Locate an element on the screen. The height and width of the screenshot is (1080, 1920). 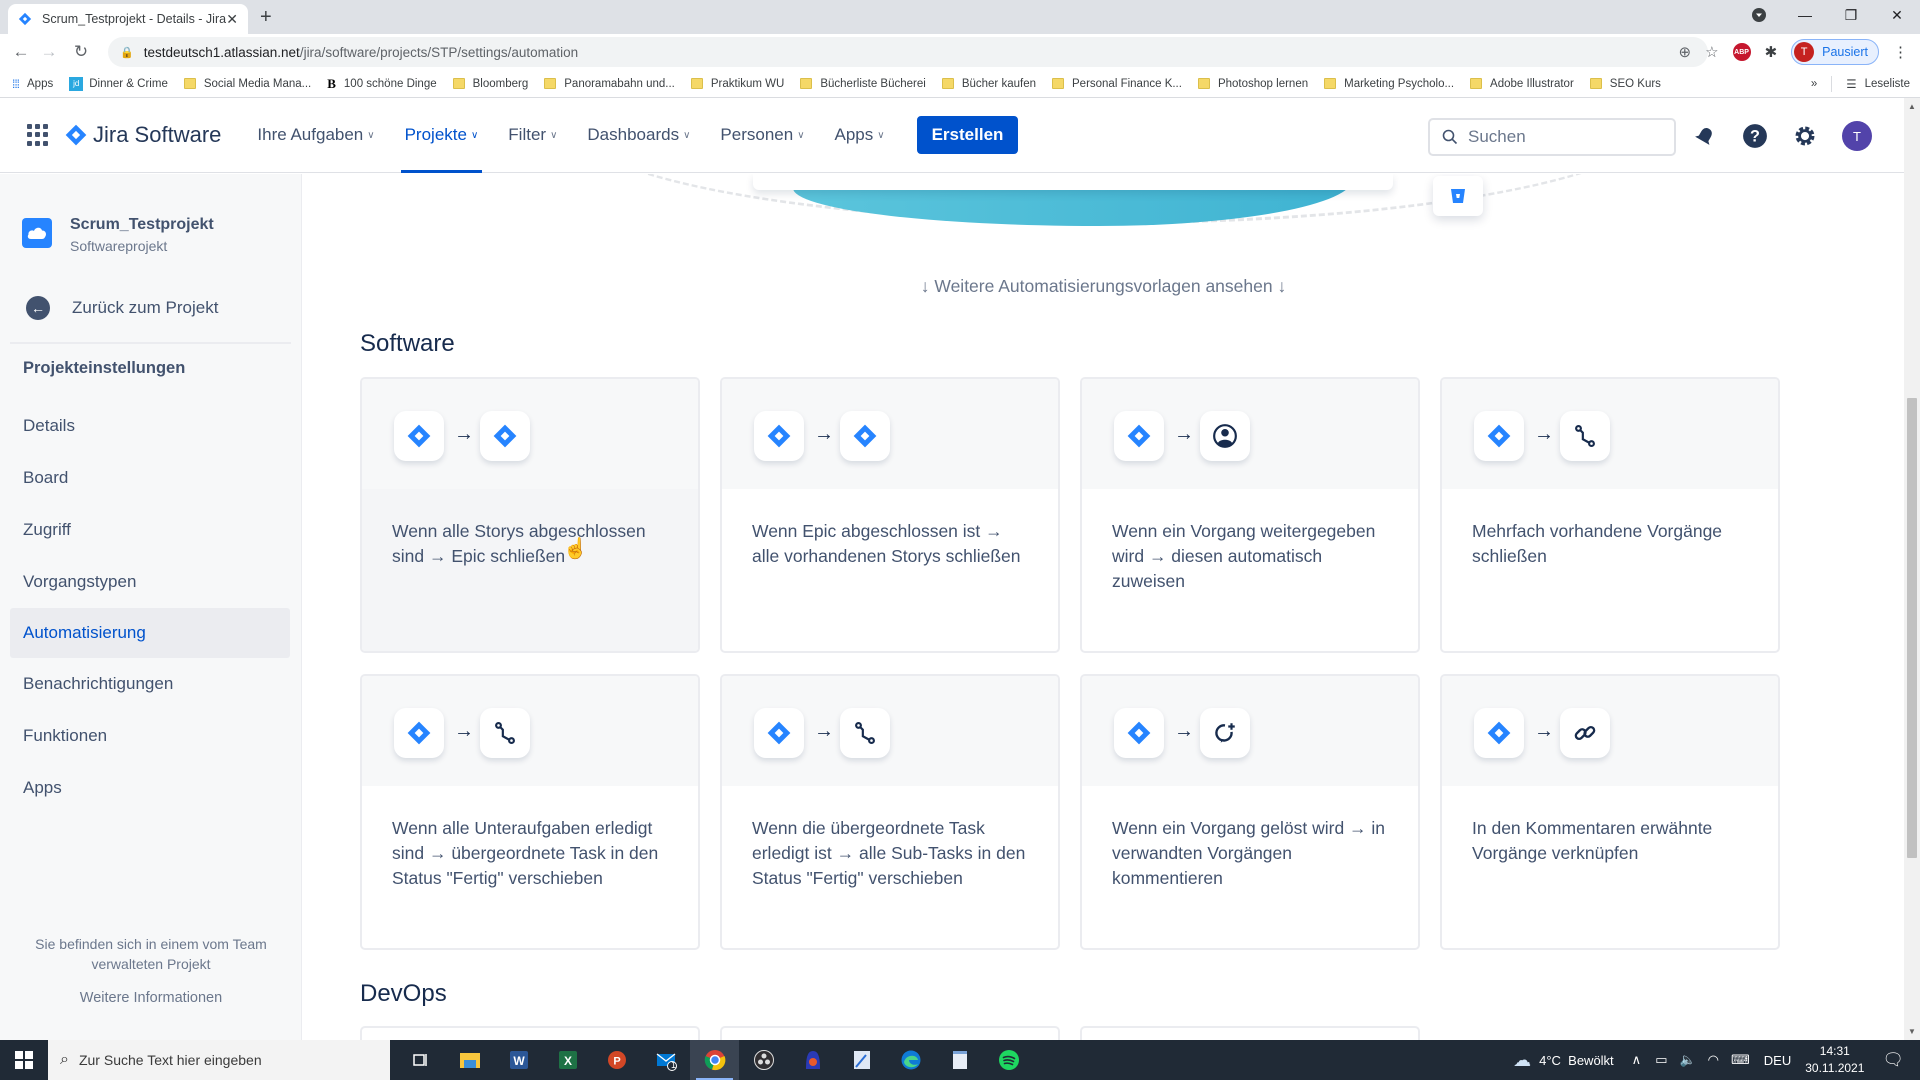
sidebar-item-zugriff: Zugriff is located at coordinates (150, 530).